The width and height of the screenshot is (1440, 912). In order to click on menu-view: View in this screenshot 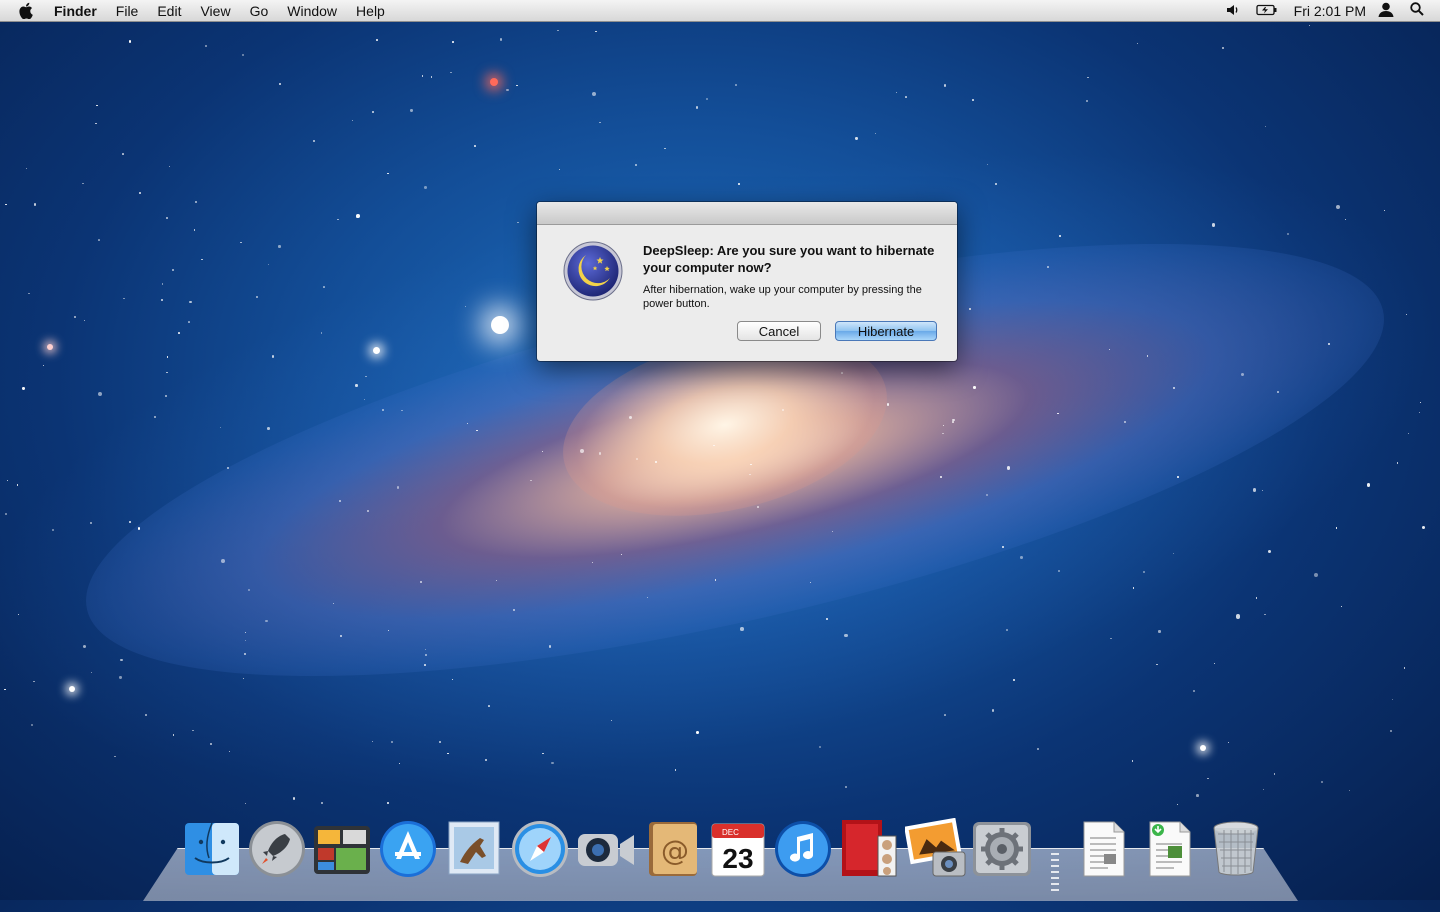, I will do `click(215, 11)`.